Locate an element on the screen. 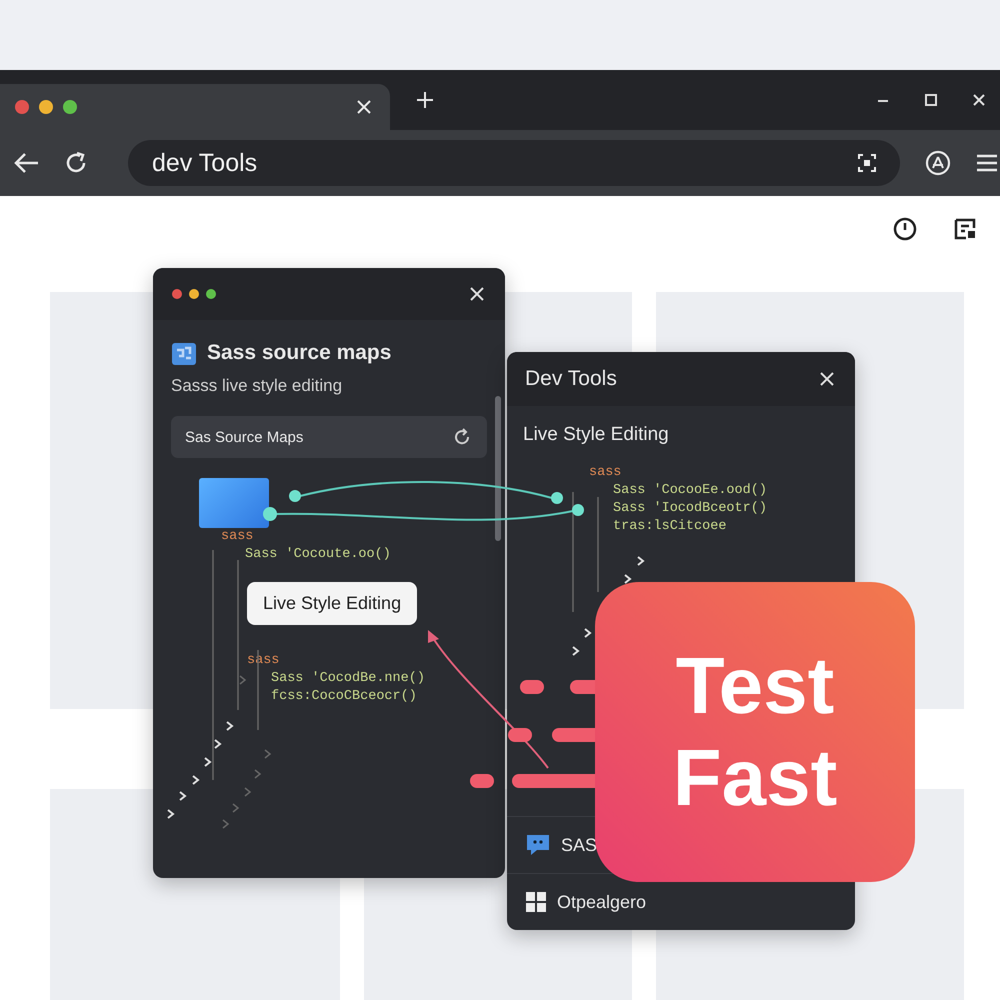 The image size is (1000, 1000). panel-subtitle: Sasss live style editing is located at coordinates (257, 386).